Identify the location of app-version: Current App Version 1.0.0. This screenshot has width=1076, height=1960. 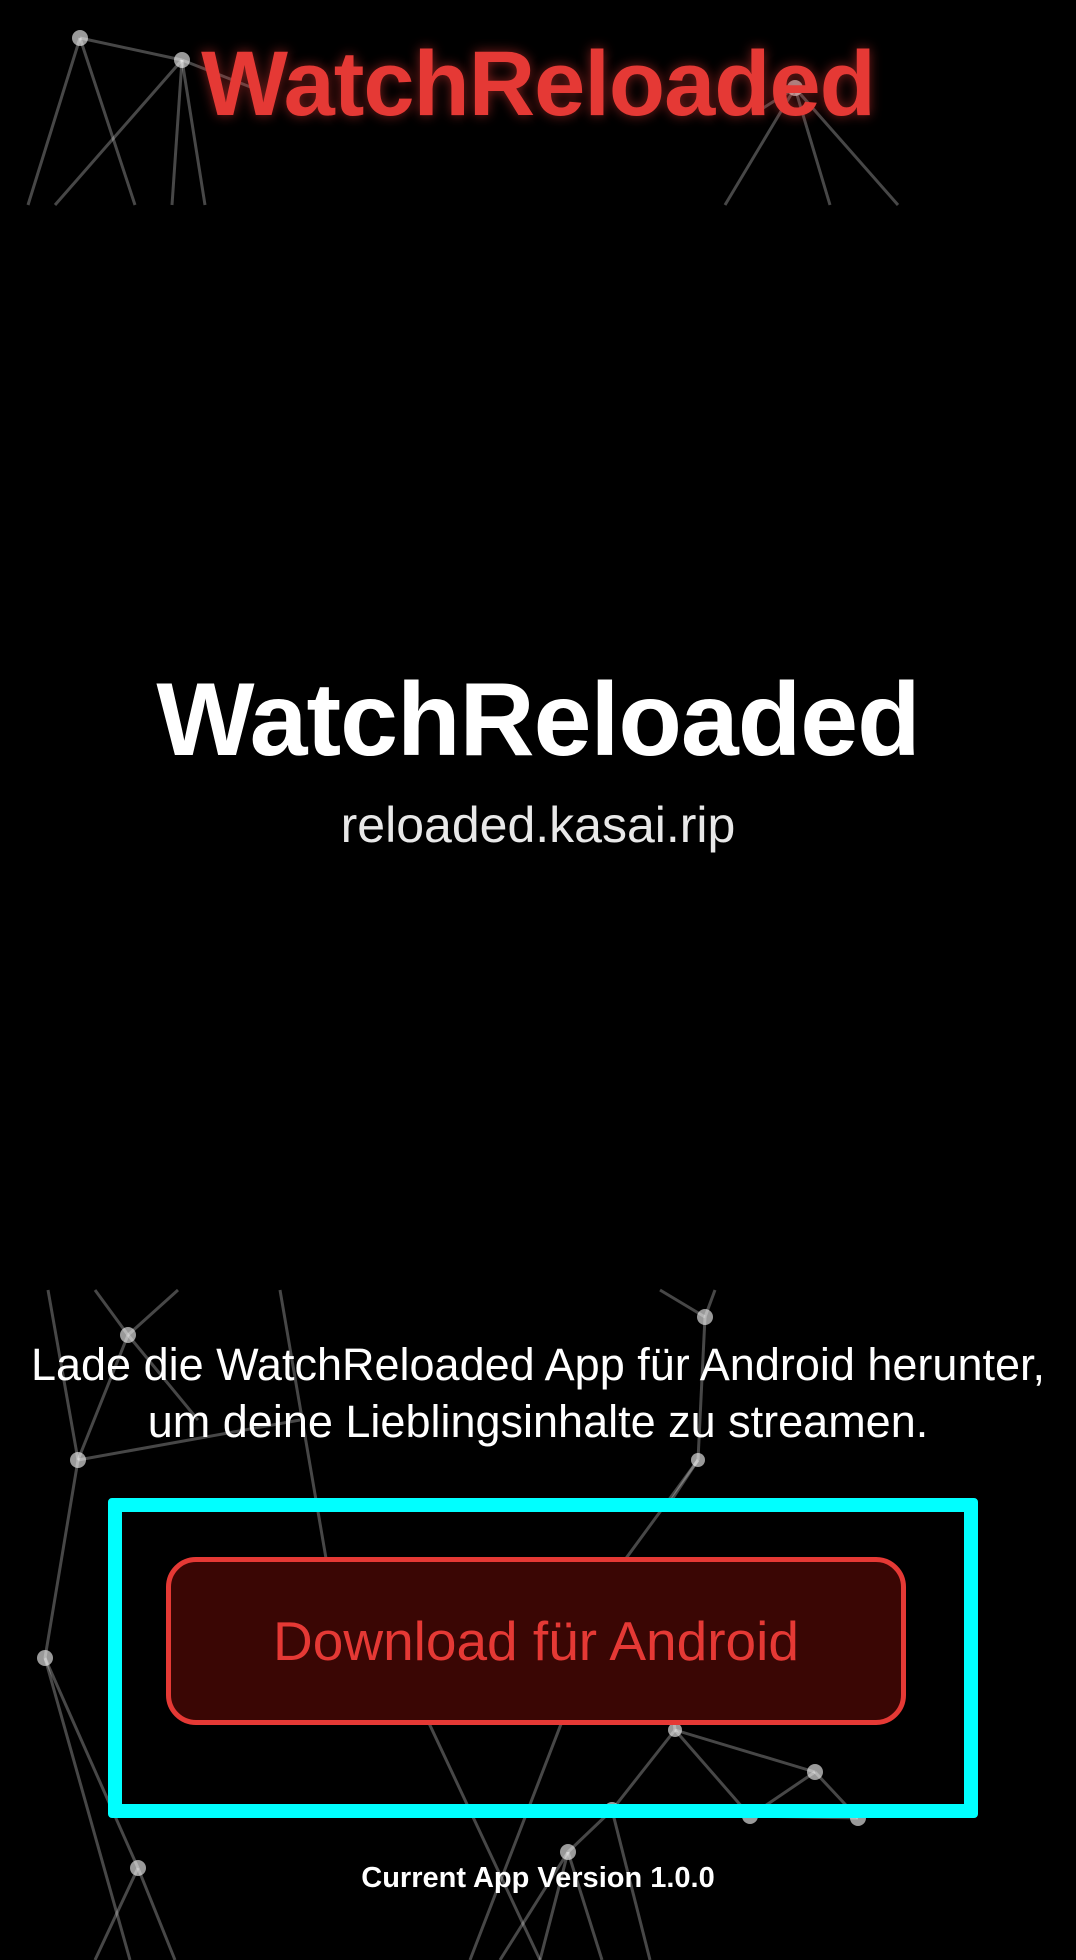
(538, 1878).